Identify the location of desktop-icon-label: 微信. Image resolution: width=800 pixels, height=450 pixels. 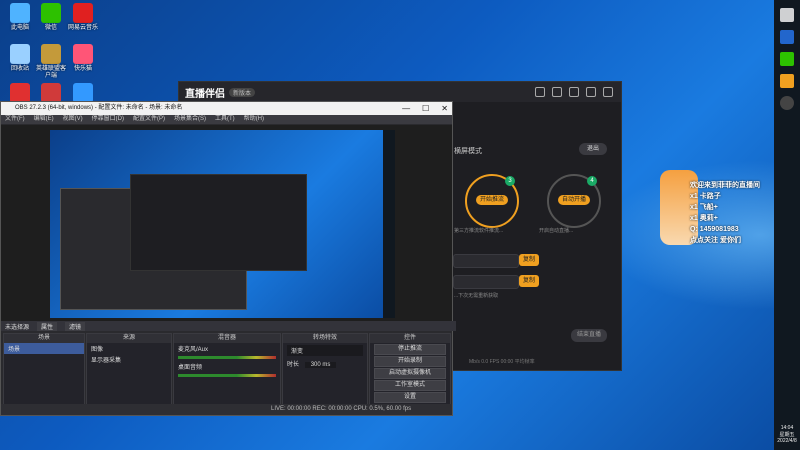
(50, 28).